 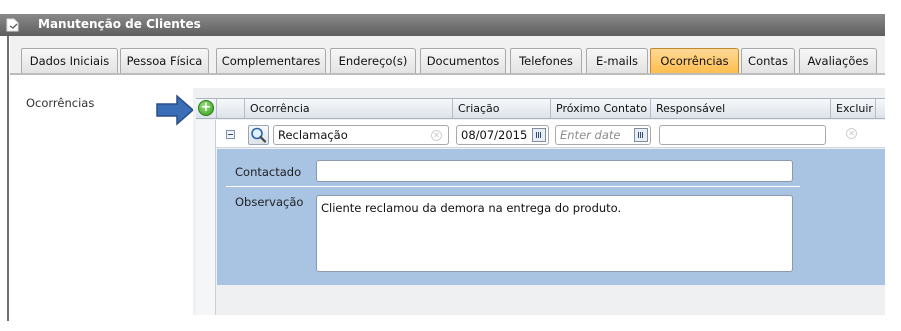 What do you see at coordinates (436, 135) in the screenshot?
I see `clear-icon: ✕` at bounding box center [436, 135].